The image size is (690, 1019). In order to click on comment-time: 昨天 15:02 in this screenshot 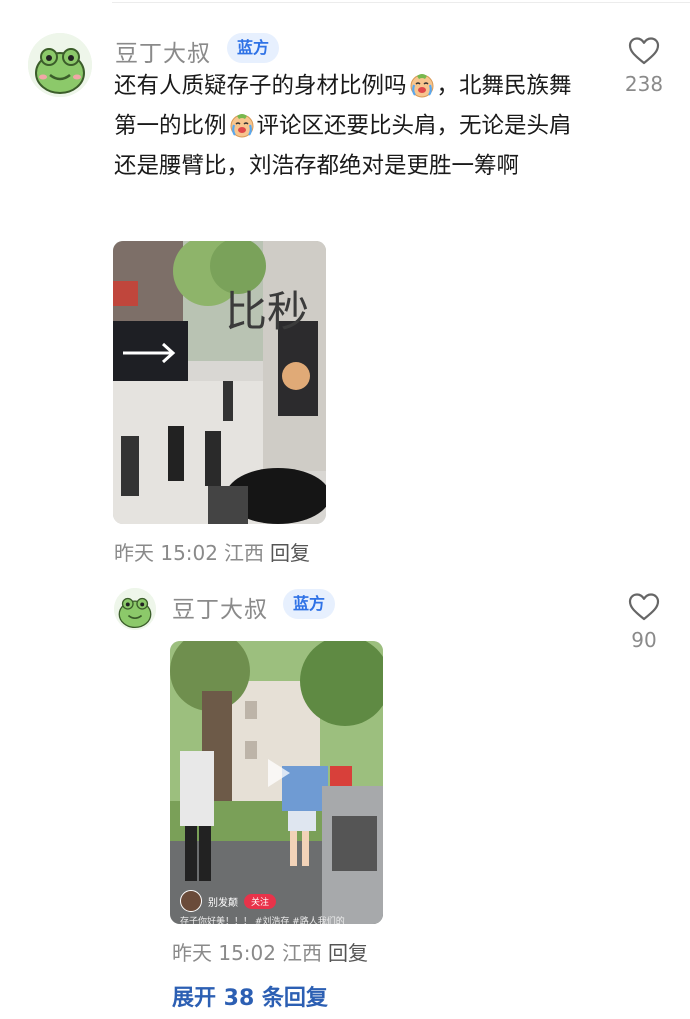, I will do `click(166, 553)`.